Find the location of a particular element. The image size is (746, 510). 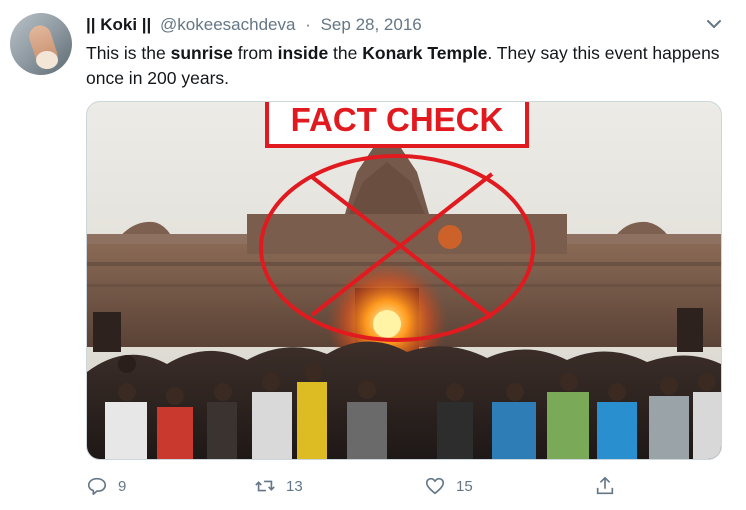

retweet-icon is located at coordinates (265, 486).